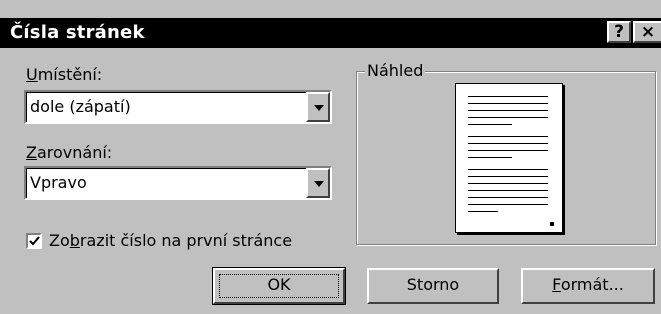 The width and height of the screenshot is (661, 314). I want to click on title-bar: Čísla stránek ? ×, so click(330, 33).